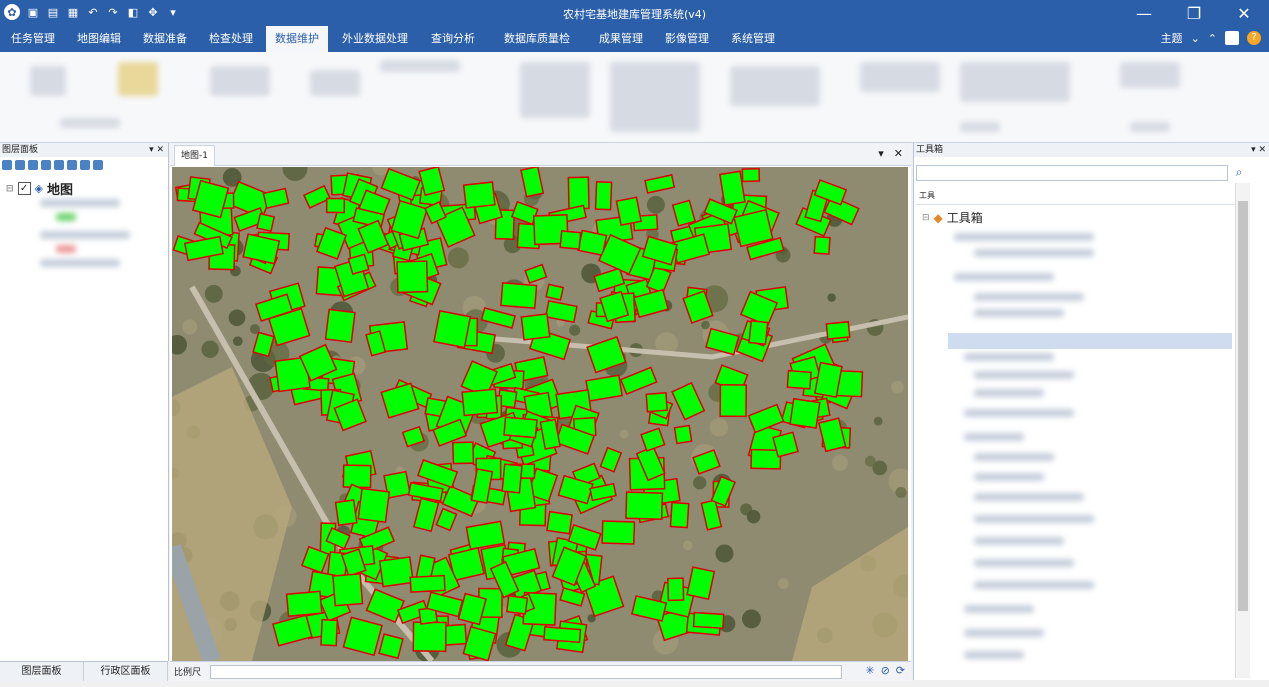 The width and height of the screenshot is (1269, 687). Describe the element at coordinates (1212, 38) in the screenshot. I see `chevron-up-icon: ⌃` at that location.